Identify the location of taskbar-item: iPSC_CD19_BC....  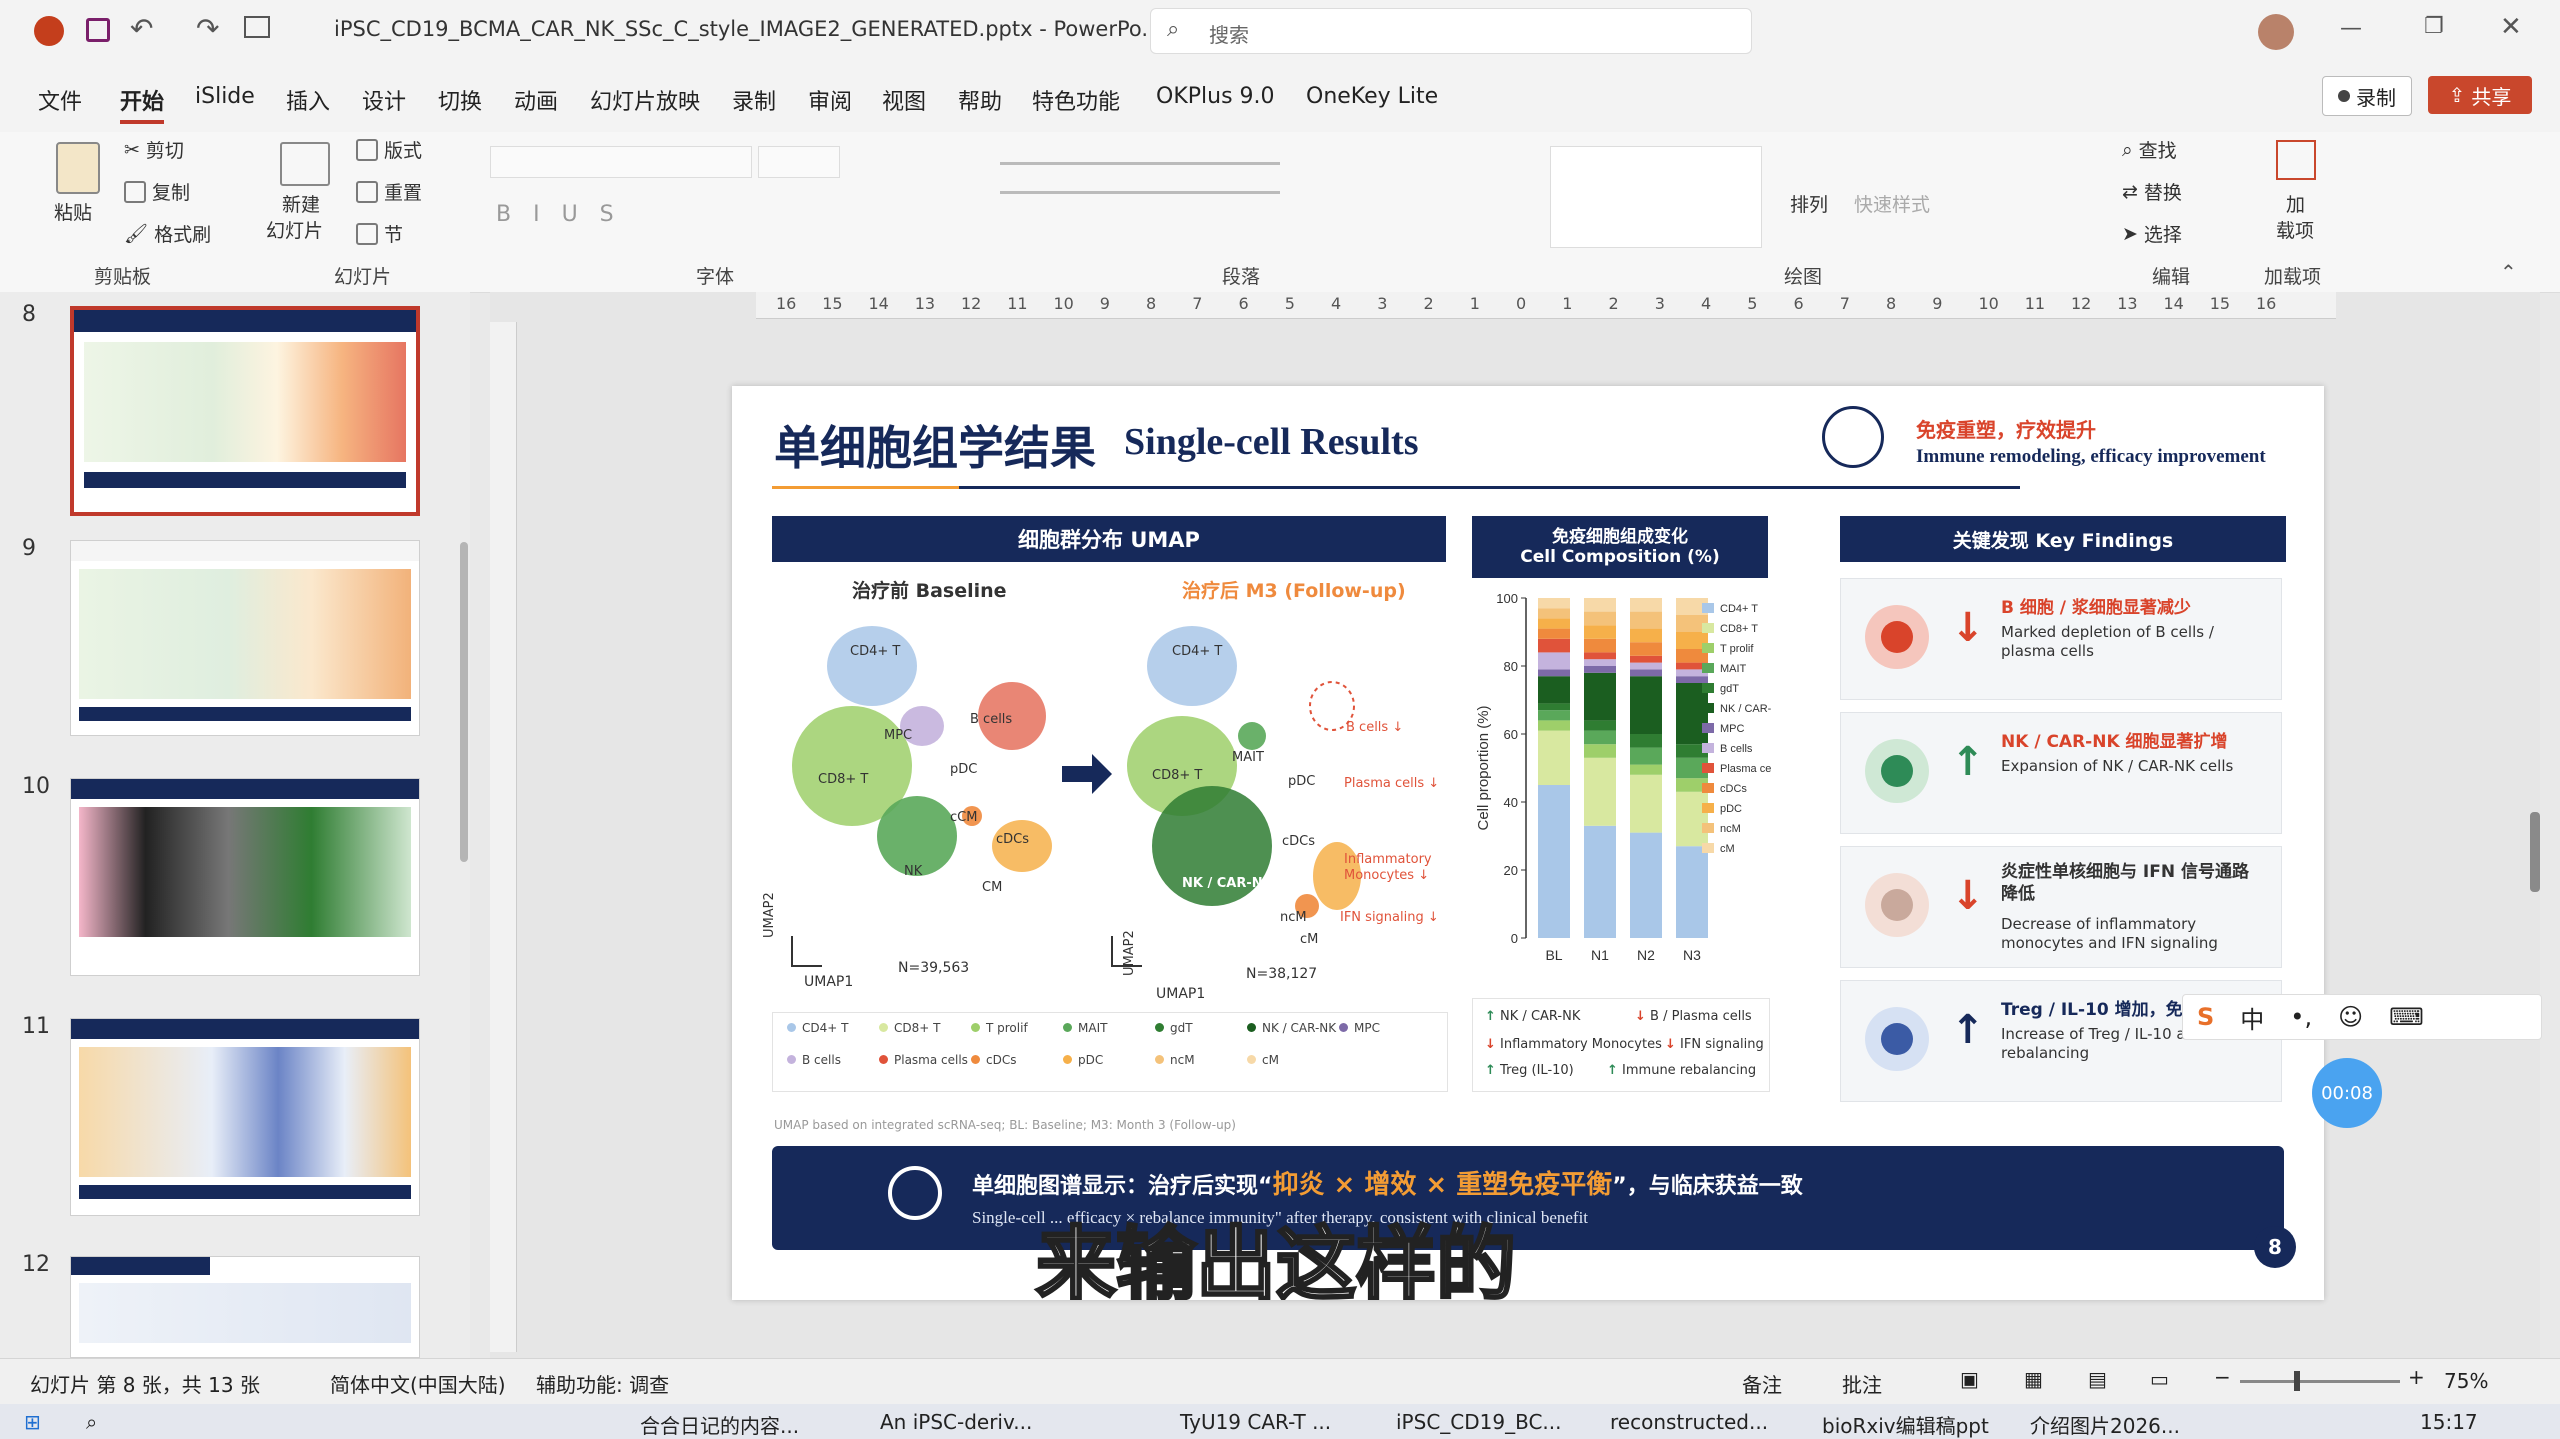
(1479, 1422).